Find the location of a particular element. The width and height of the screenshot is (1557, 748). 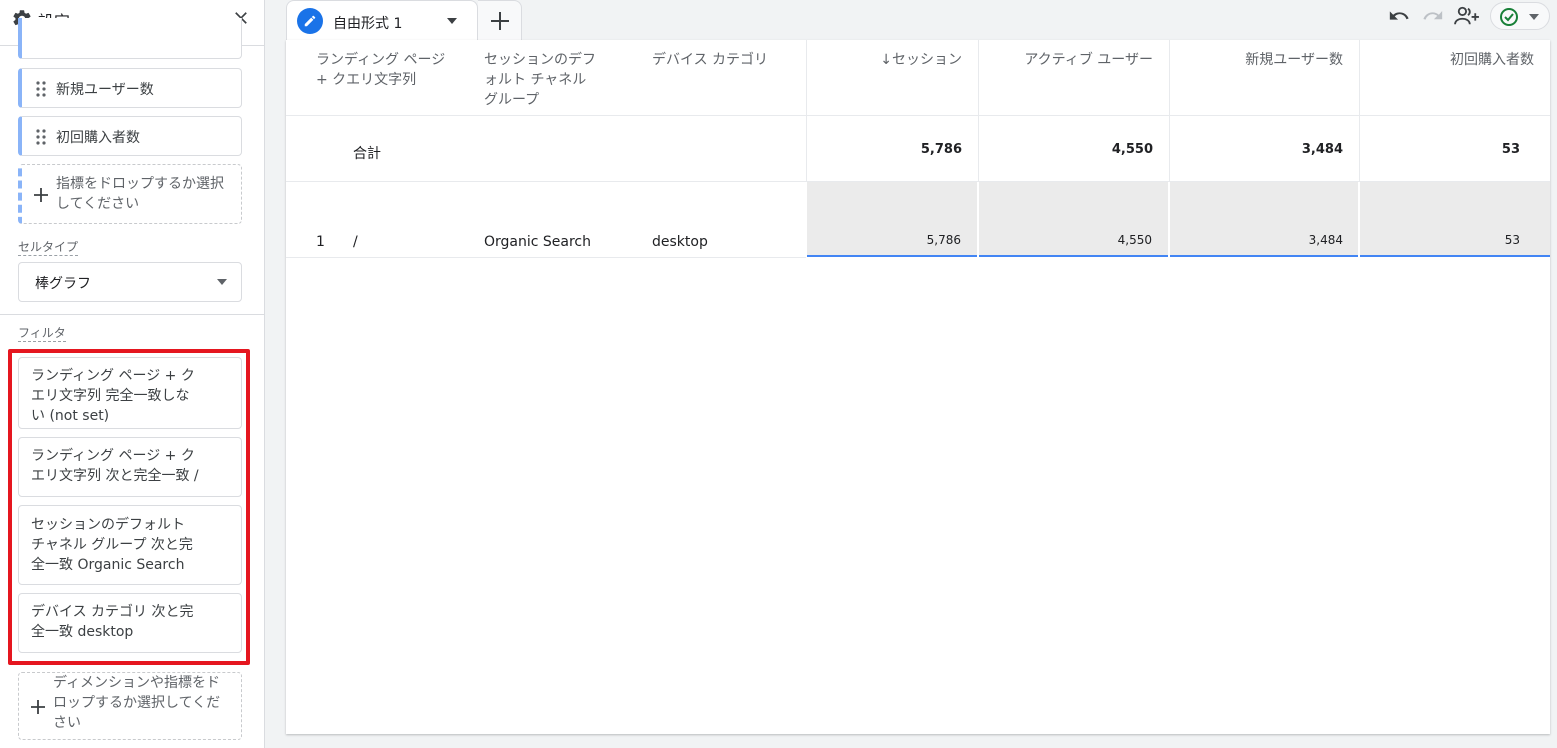

filter-label: フィルタ is located at coordinates (42, 334).